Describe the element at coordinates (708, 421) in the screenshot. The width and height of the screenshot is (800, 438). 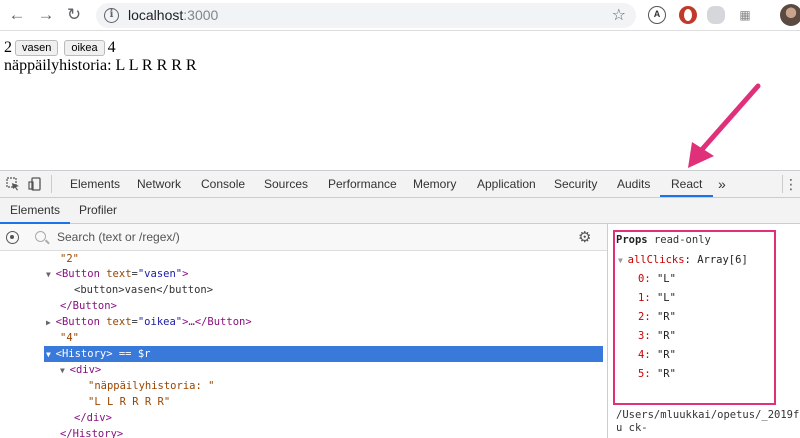
I see `source-path: /Users/mluukkai/opetus/_2019fu ck-` at that location.